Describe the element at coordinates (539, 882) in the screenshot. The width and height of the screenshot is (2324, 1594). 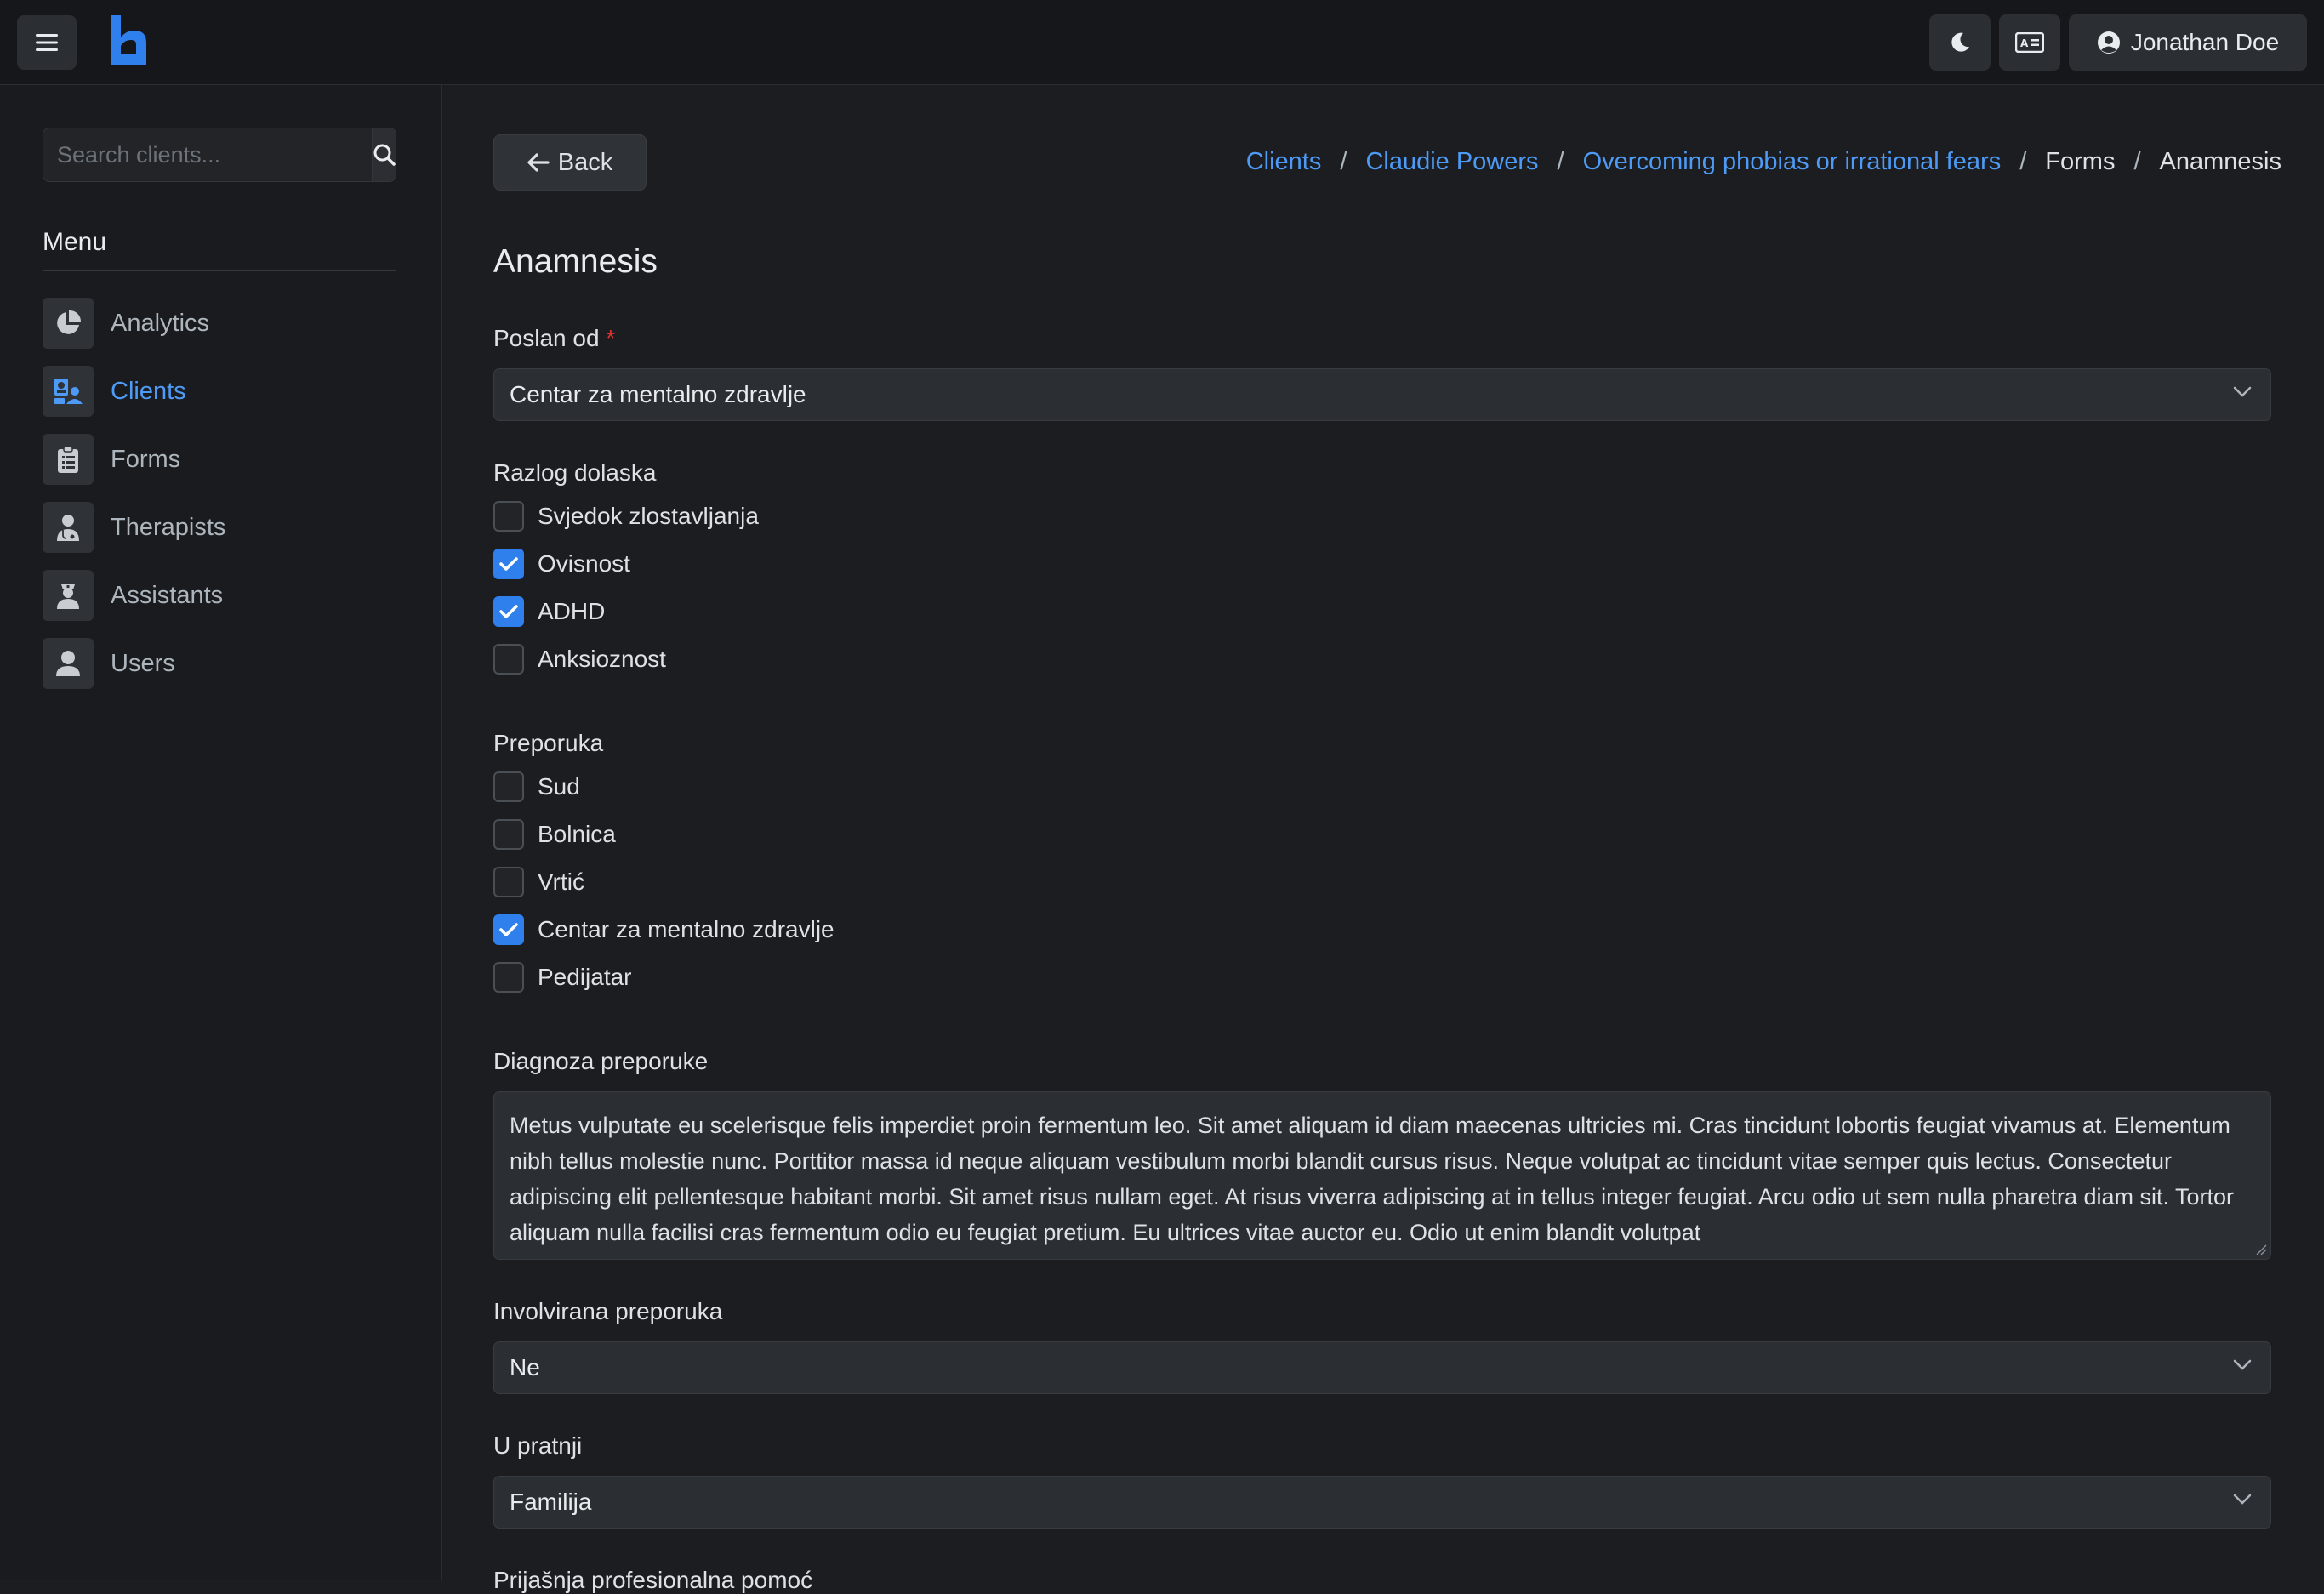
I see `checkbox-vrtic: Vrtić` at that location.